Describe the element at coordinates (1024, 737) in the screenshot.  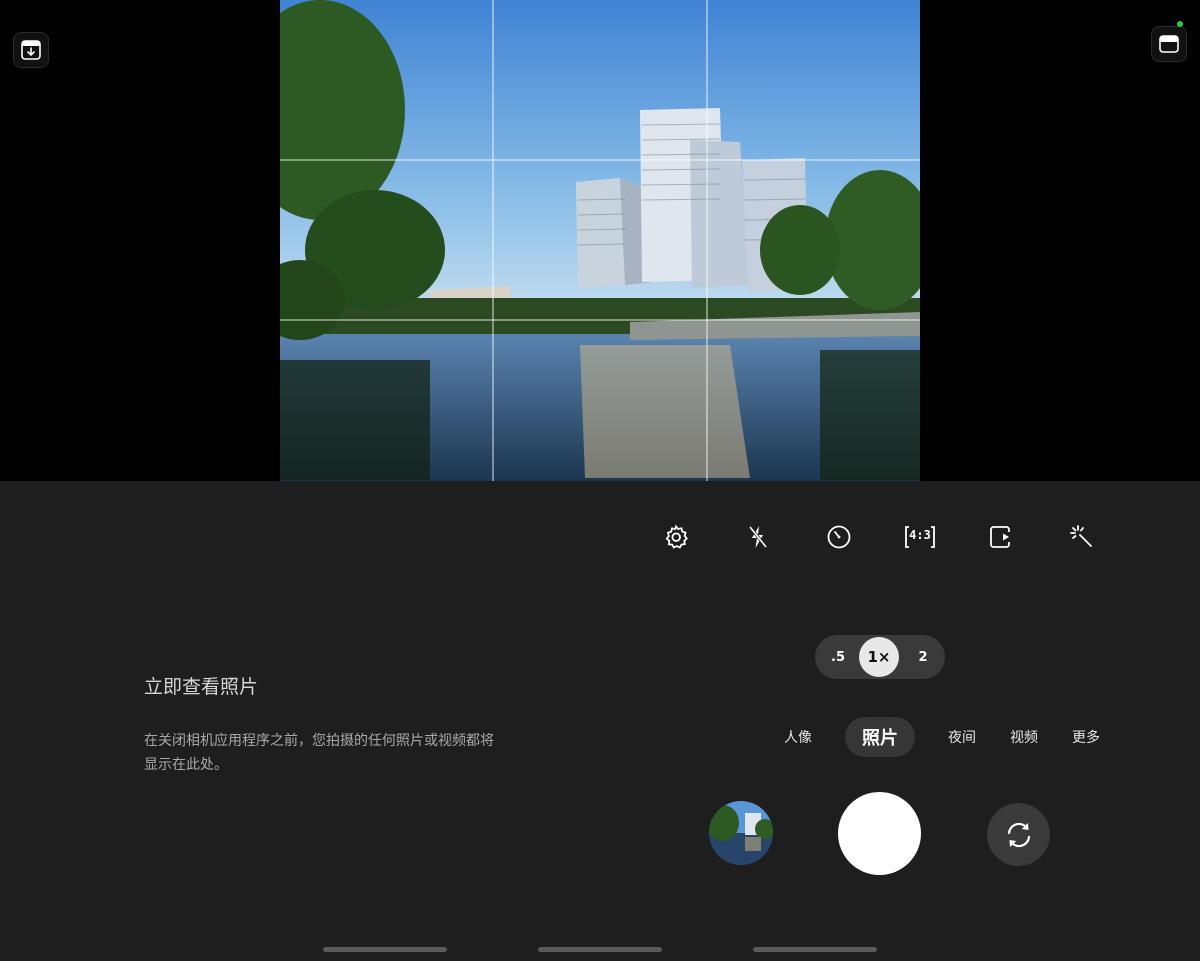
I see `mode-video: 视频` at that location.